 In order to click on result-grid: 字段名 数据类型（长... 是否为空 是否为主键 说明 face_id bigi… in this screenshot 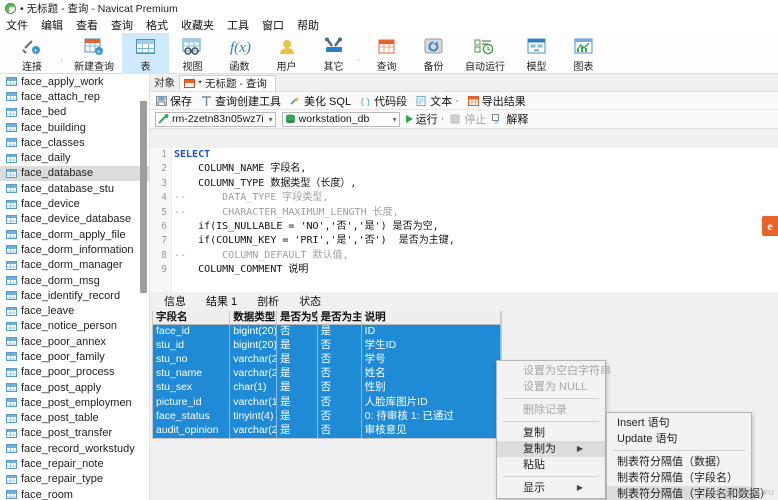, I will do `click(327, 375)`.